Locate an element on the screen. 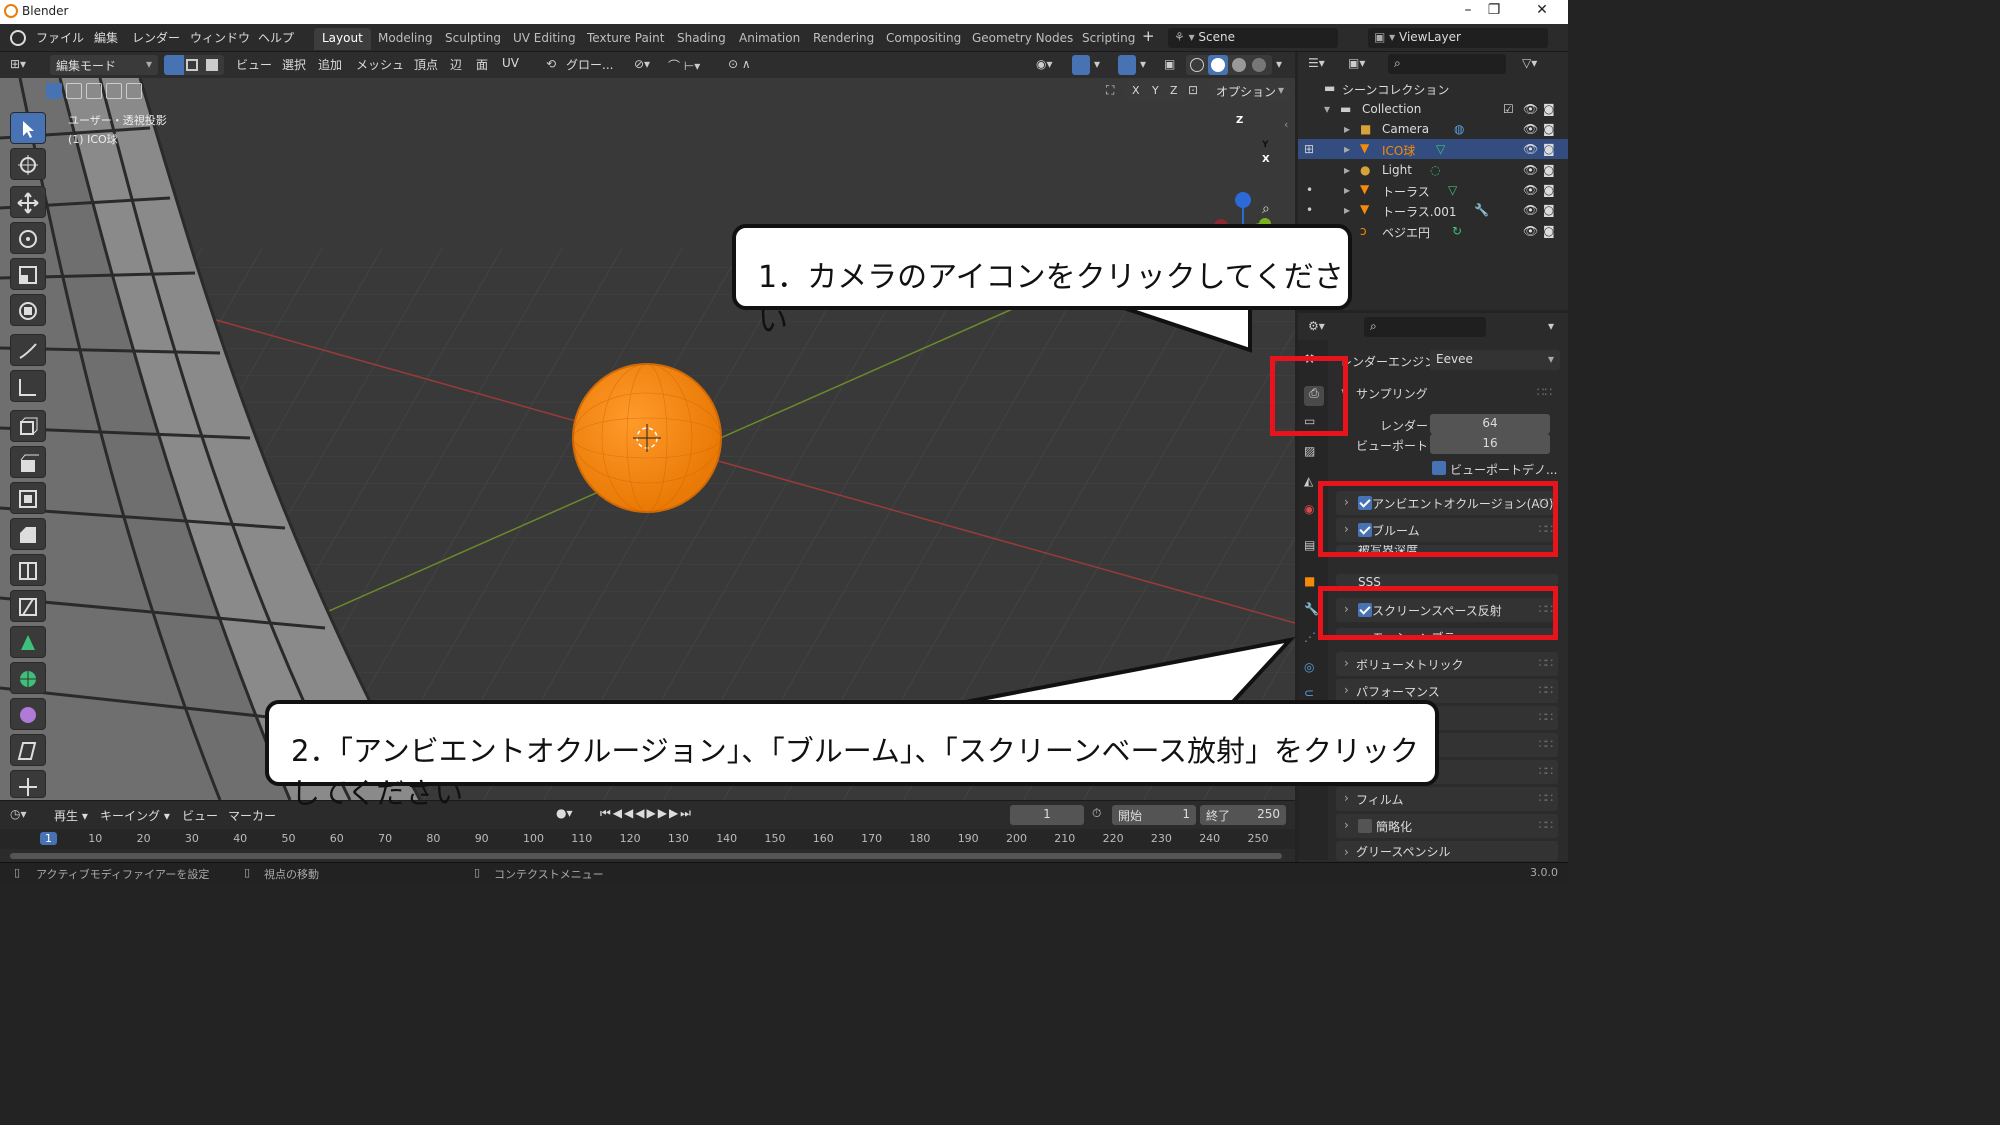 Image resolution: width=2000 pixels, height=1125 pixels. callout-step-1-text: 1．カメラのアイコンをクリックしてください is located at coordinates (1051, 299).